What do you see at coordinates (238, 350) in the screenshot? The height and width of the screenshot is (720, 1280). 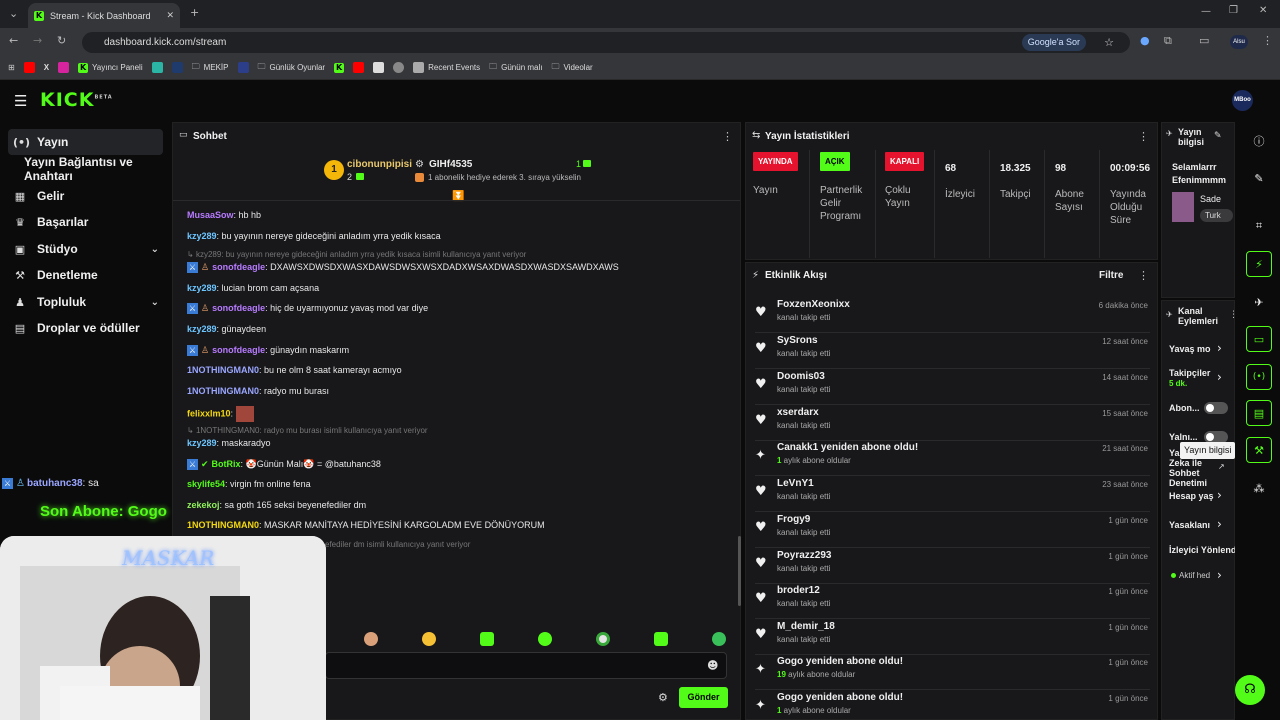 I see `chat-username: sonofdeagle` at bounding box center [238, 350].